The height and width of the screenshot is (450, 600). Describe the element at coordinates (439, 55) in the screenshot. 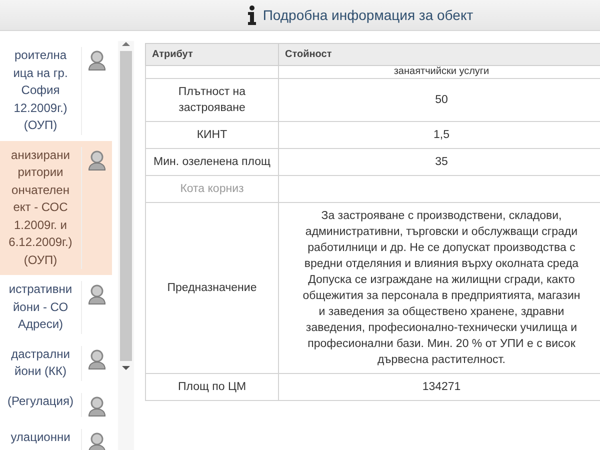

I see `column-header: Стойност` at that location.